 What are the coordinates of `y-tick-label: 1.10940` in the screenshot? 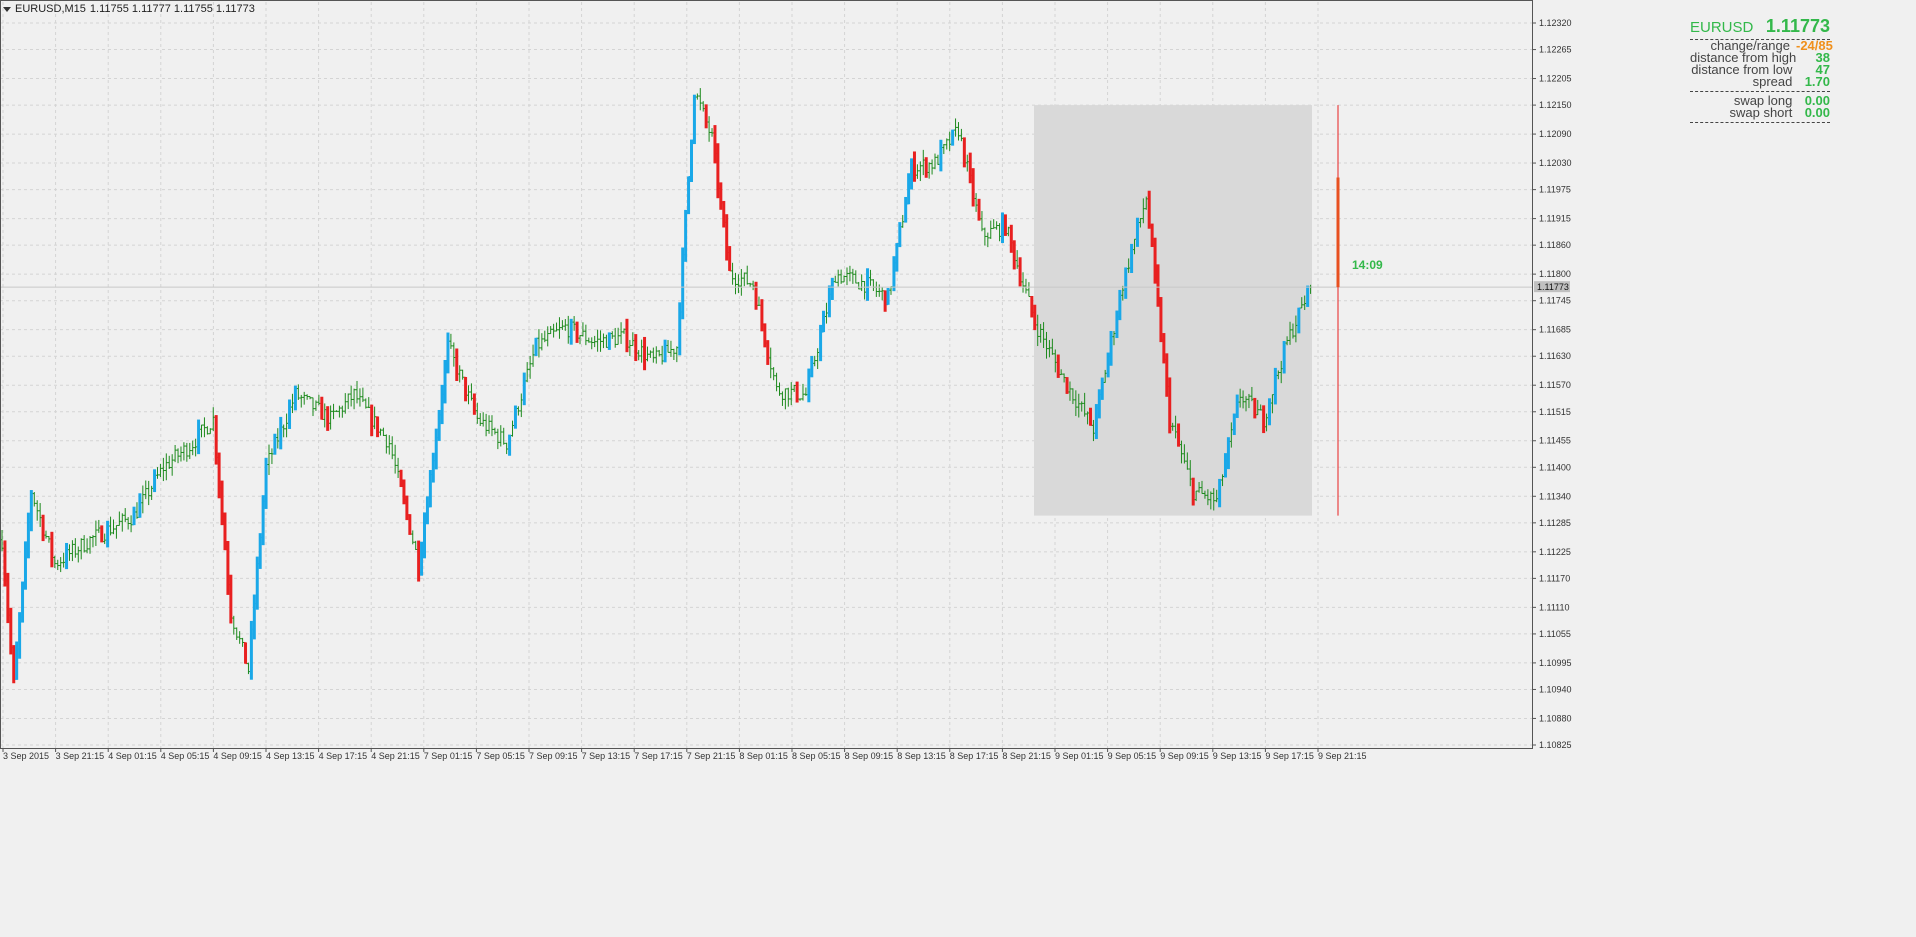 It's located at (1555, 689).